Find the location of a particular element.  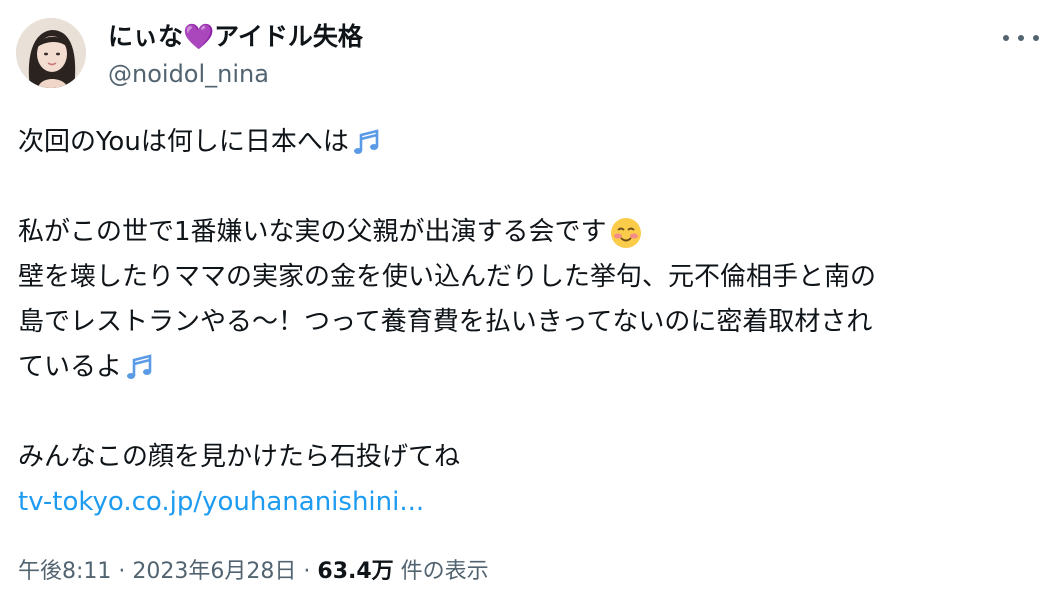

avatar-image is located at coordinates (51, 53).